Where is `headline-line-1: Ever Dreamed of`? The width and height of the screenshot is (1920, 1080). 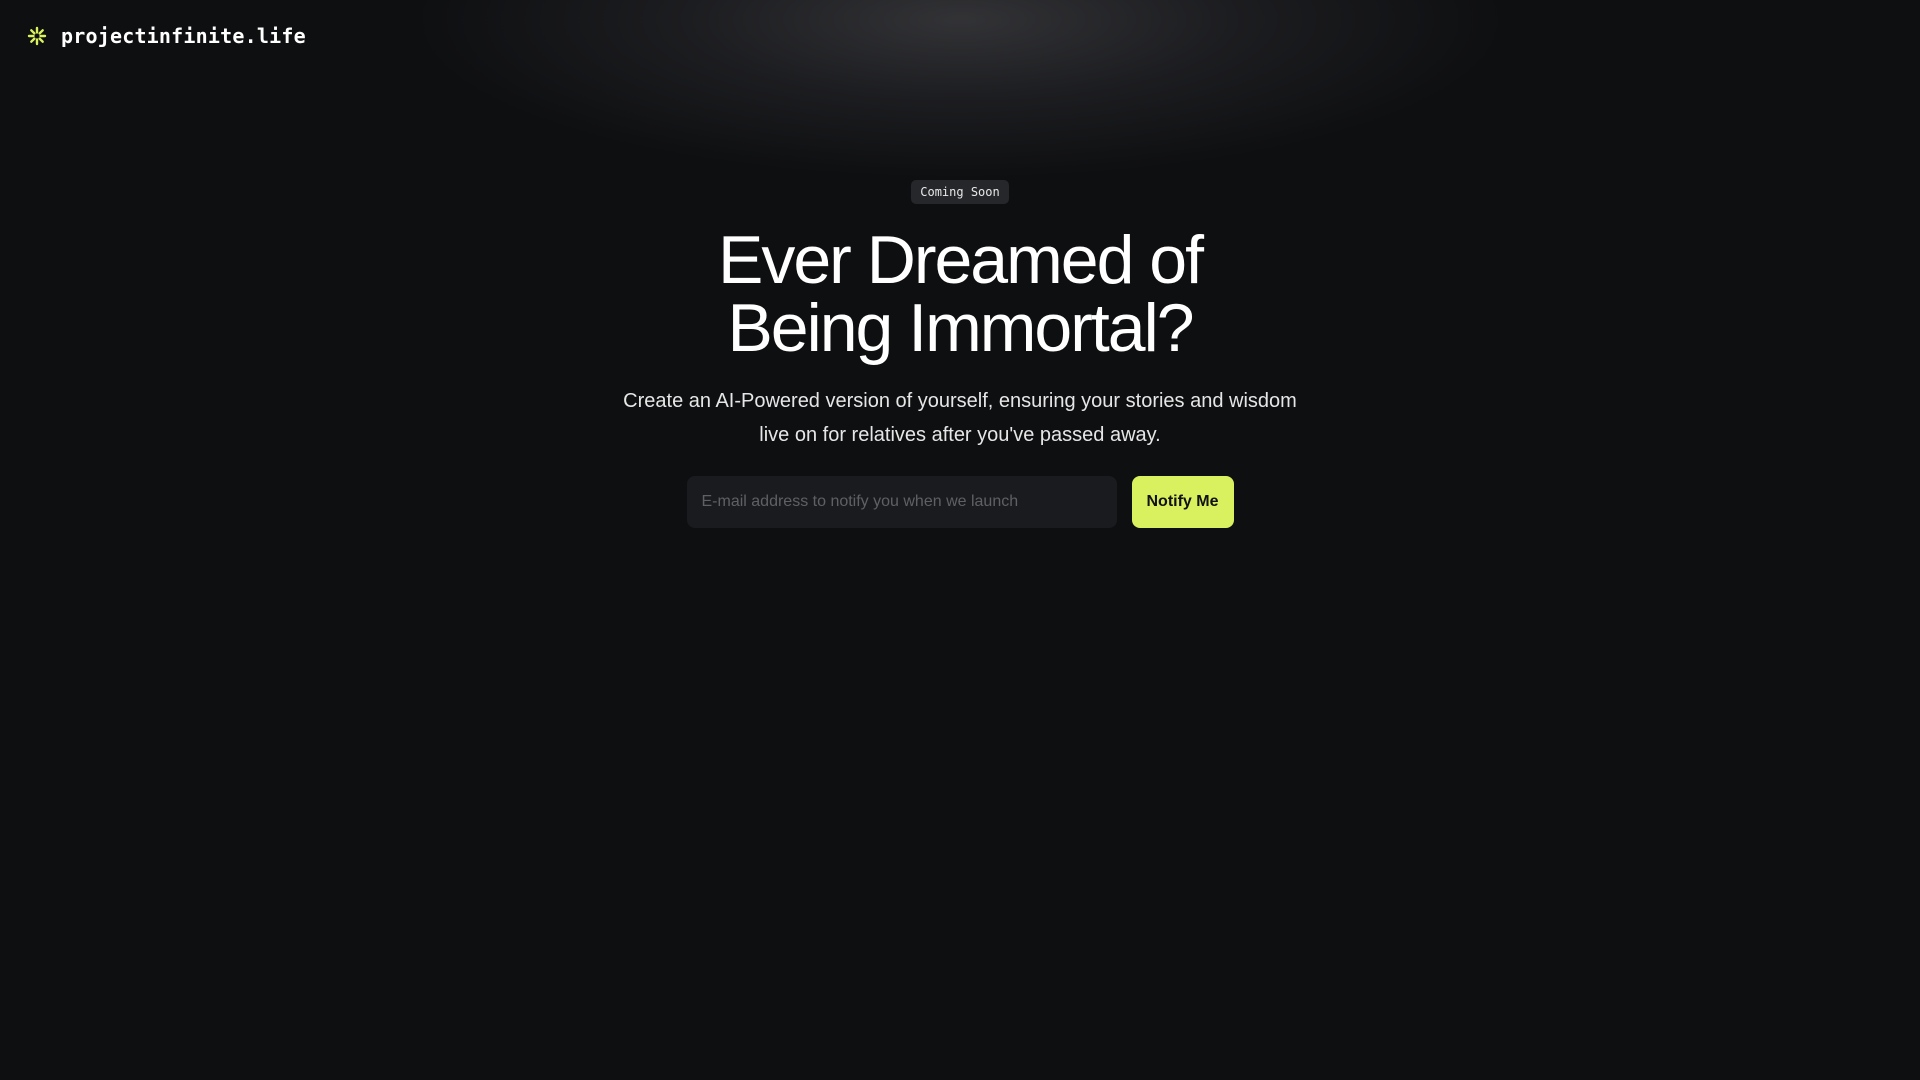 headline-line-1: Ever Dreamed of is located at coordinates (961, 260).